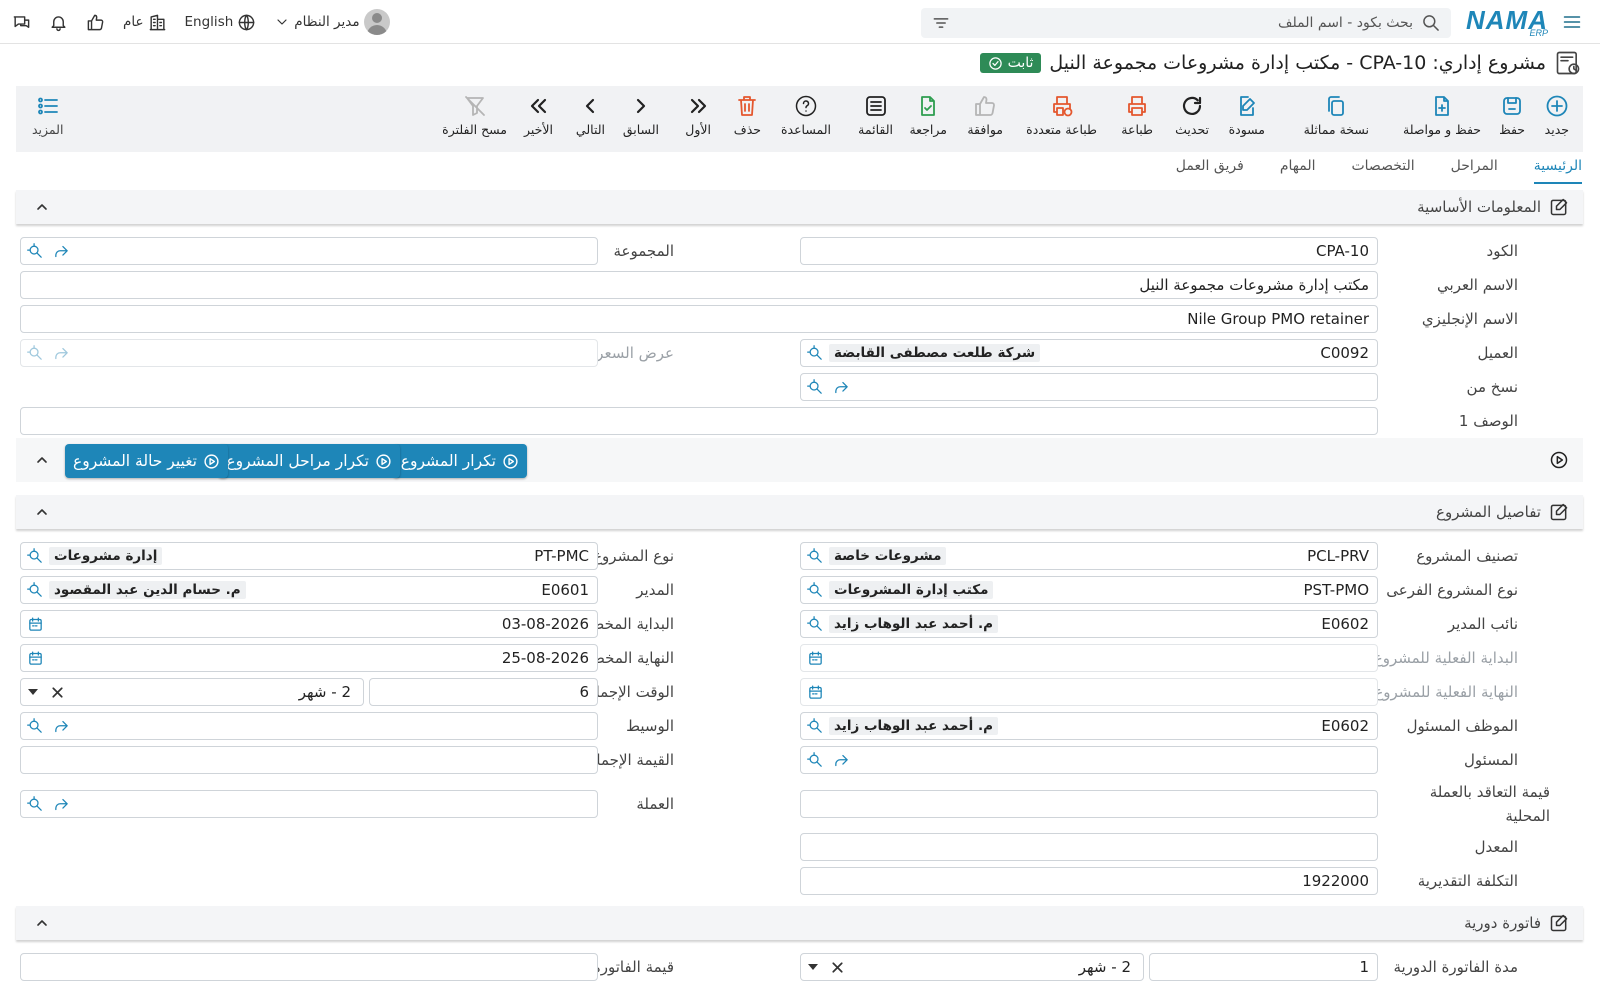 This screenshot has height=1000, width=1600. What do you see at coordinates (1442, 115) in the screenshot?
I see `save-continue-button: حفظ و مواصلة` at bounding box center [1442, 115].